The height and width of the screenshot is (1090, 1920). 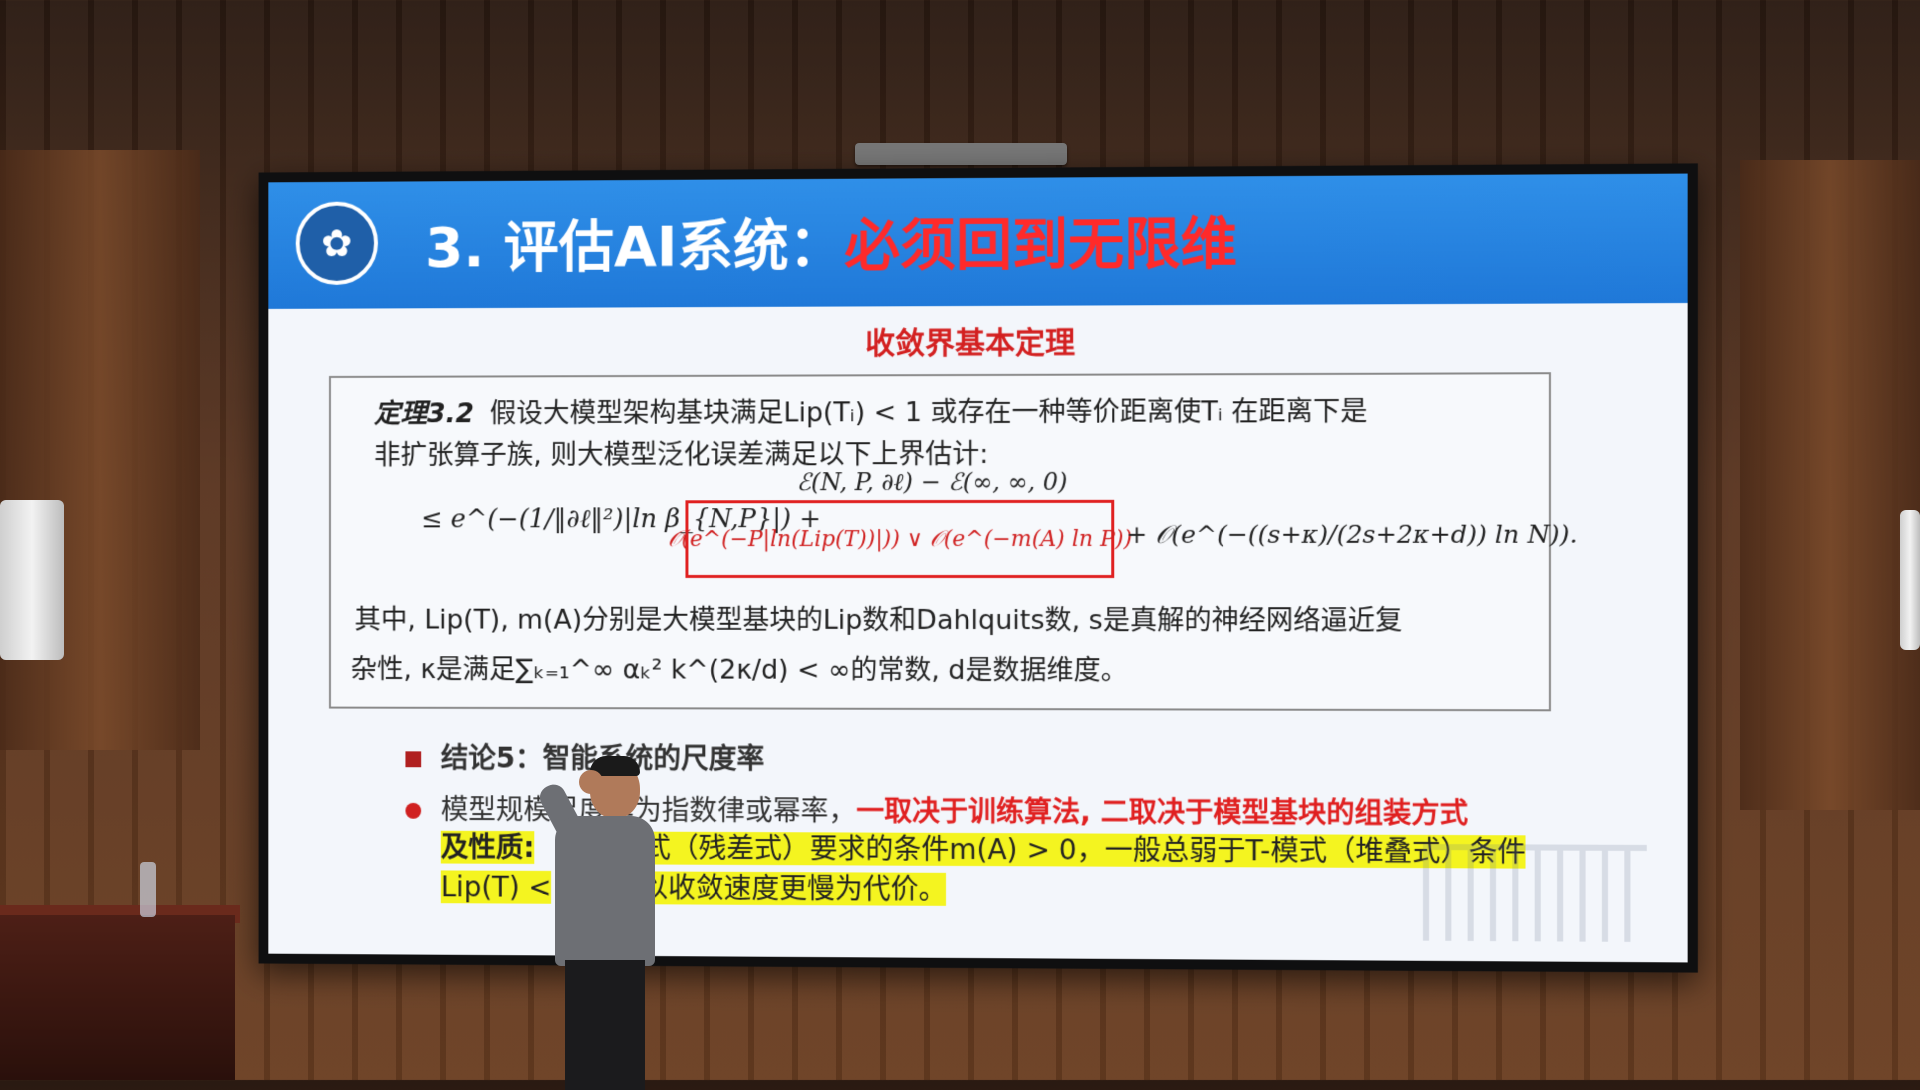 What do you see at coordinates (793, 888) in the screenshot?
I see `bullet-highlight-3: 以收敛速度更慢为代价。` at bounding box center [793, 888].